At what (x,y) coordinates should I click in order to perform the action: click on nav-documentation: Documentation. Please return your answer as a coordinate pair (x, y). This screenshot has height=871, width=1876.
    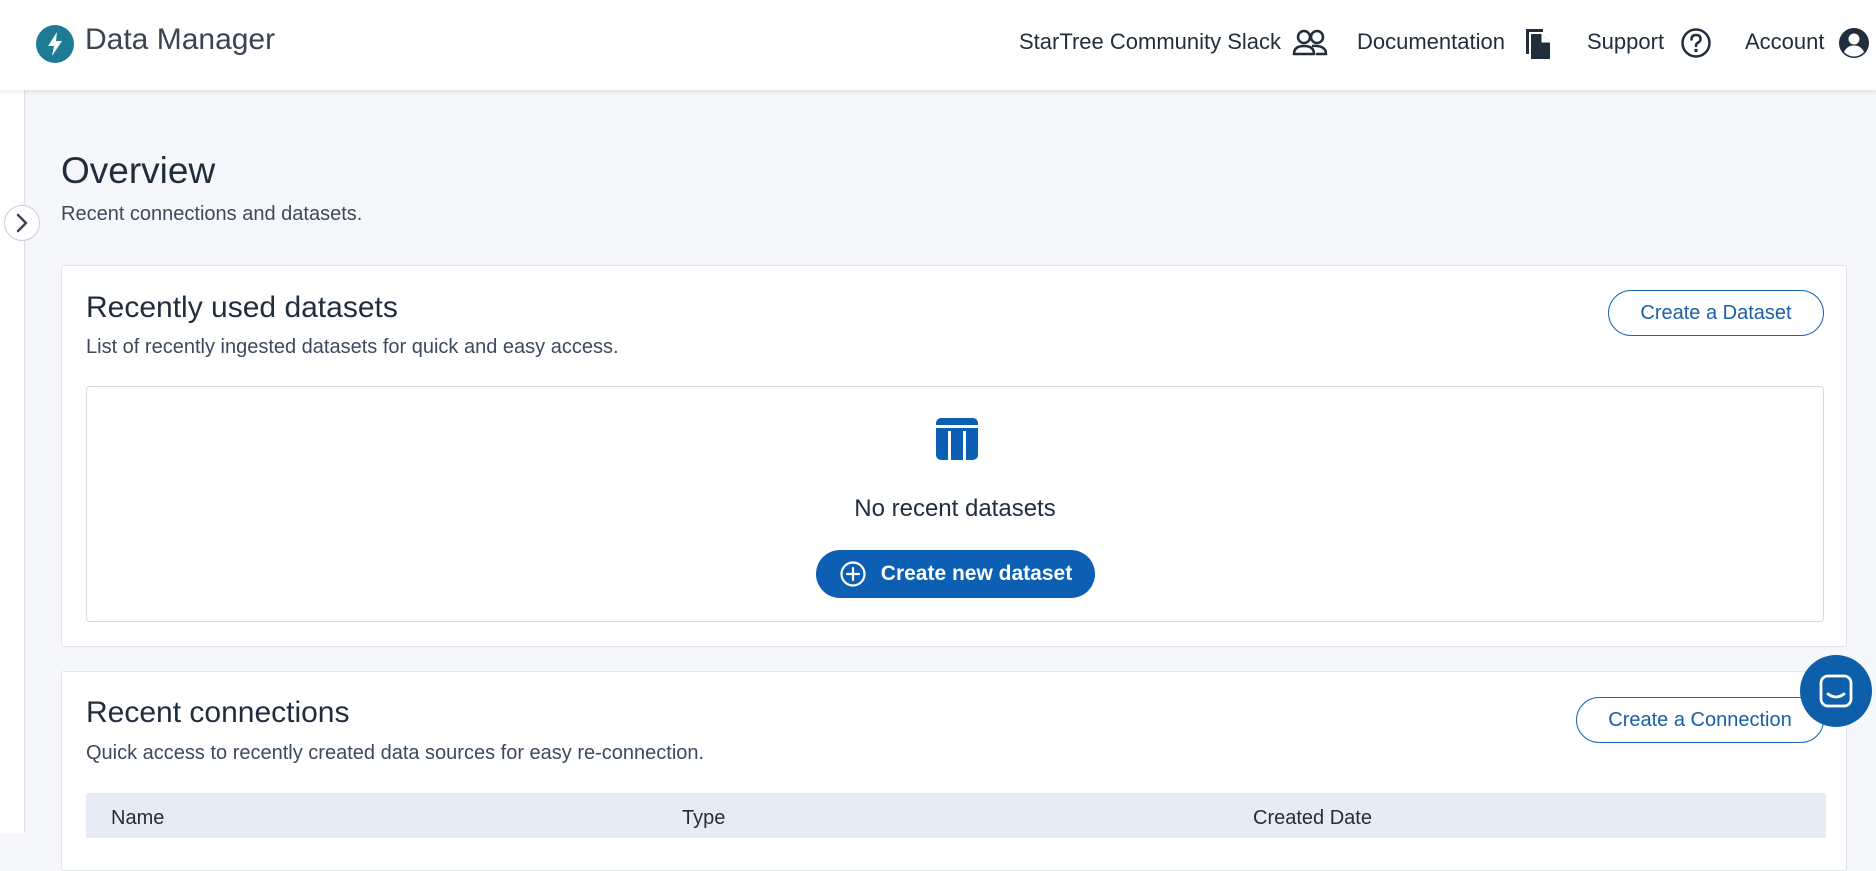
    Looking at the image, I should click on (1431, 42).